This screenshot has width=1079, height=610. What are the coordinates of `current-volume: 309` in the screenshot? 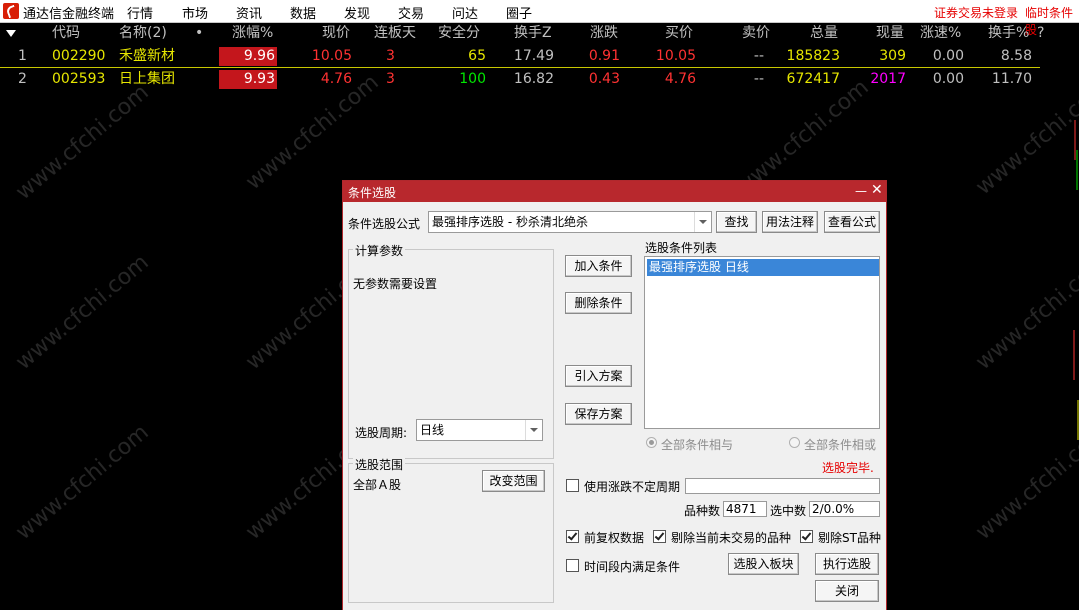 It's located at (892, 56).